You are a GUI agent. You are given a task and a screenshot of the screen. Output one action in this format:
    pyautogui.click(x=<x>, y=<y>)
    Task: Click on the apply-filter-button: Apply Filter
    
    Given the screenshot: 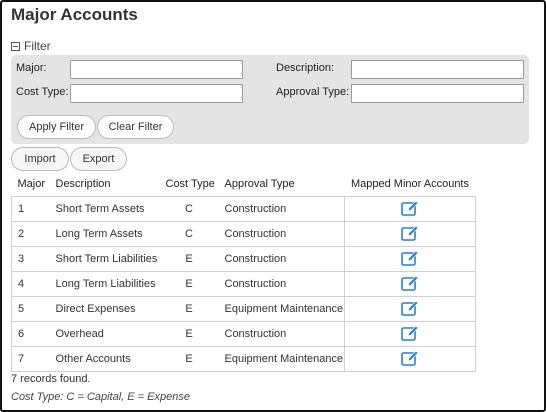 What is the action you would take?
    pyautogui.click(x=56, y=127)
    